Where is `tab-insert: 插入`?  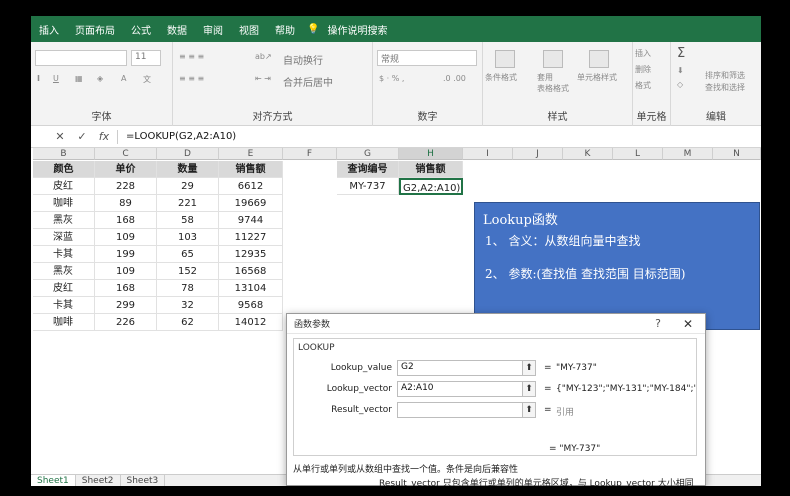
tab-insert: 插入 is located at coordinates (49, 29).